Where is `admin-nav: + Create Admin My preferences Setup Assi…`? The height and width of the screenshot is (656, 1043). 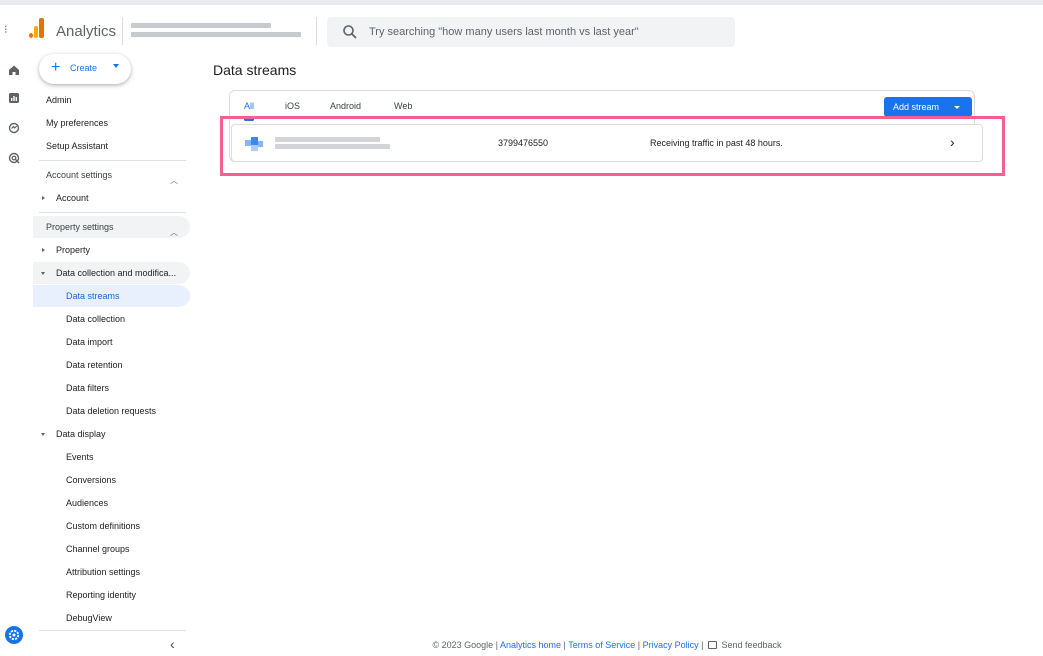 admin-nav: + Create Admin My preferences Setup Assi… is located at coordinates (114, 355).